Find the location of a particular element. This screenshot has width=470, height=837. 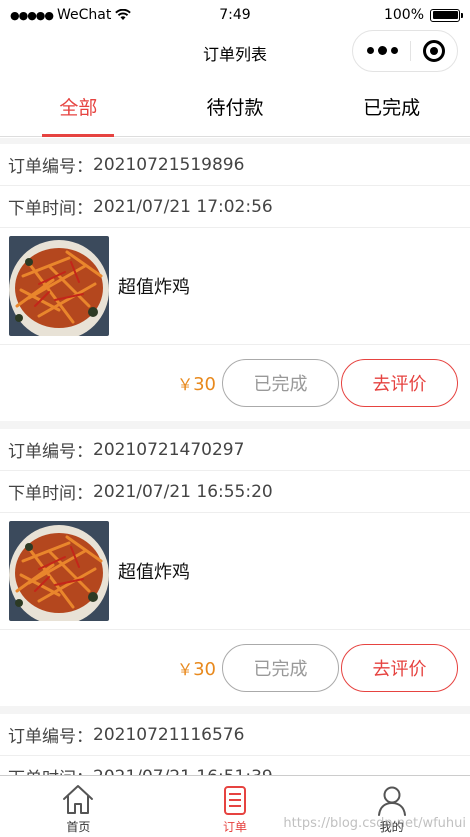

order-number-value: 20210721116576 is located at coordinates (169, 734).